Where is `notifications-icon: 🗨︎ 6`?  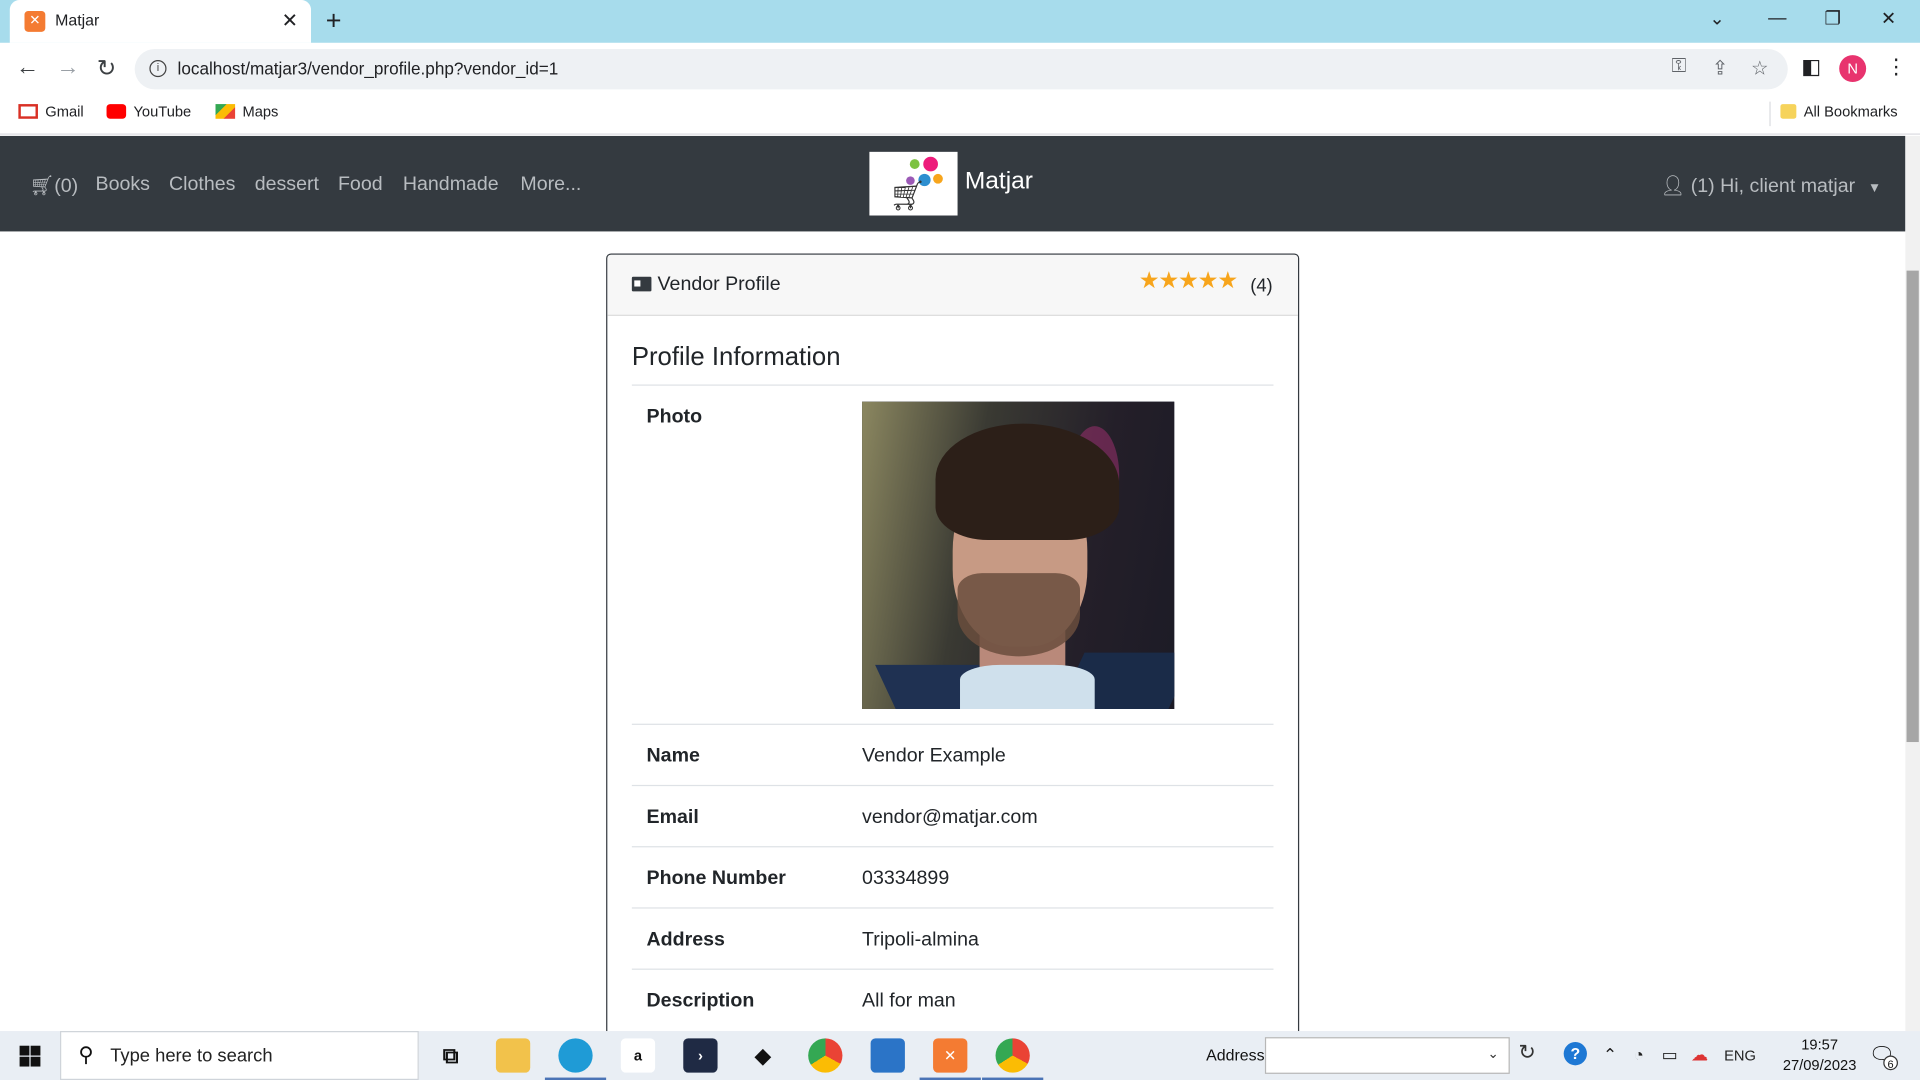 notifications-icon: 🗨︎ 6 is located at coordinates (1883, 1057).